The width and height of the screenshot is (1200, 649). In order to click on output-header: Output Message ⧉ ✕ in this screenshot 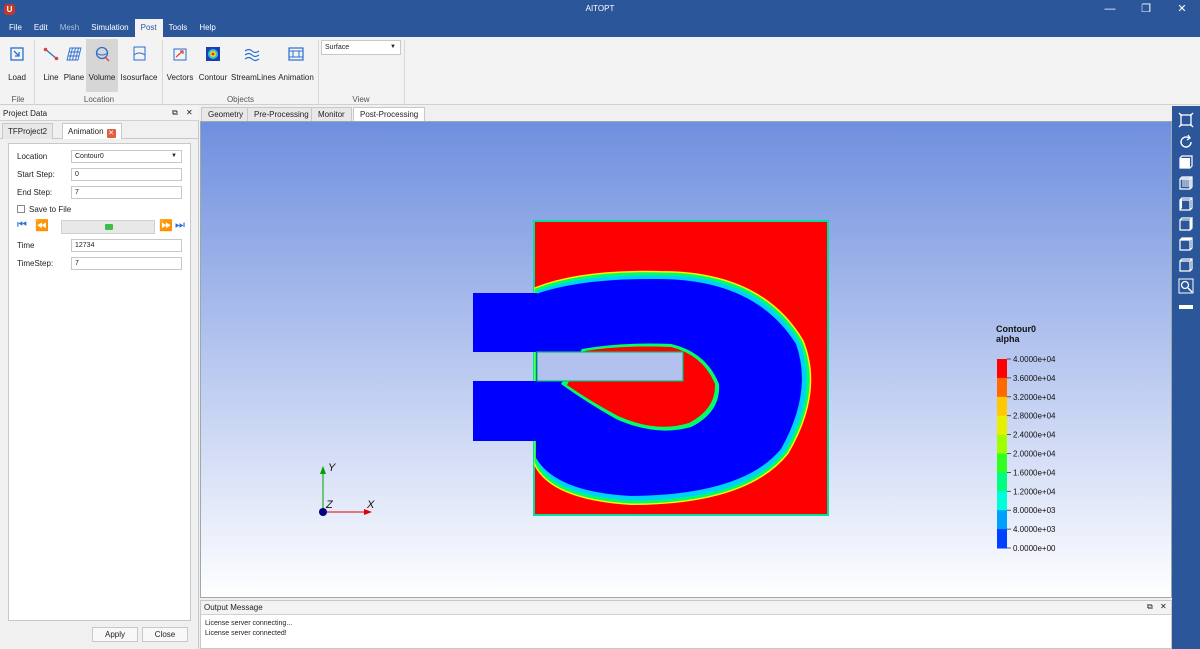, I will do `click(686, 608)`.